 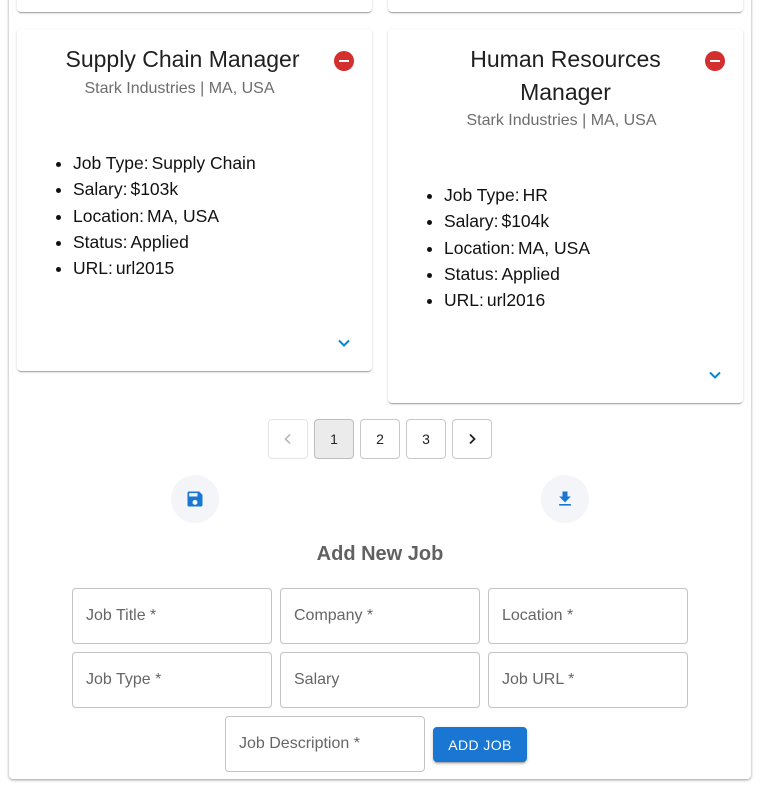 I want to click on job-description-field: Job Description *, so click(x=325, y=744).